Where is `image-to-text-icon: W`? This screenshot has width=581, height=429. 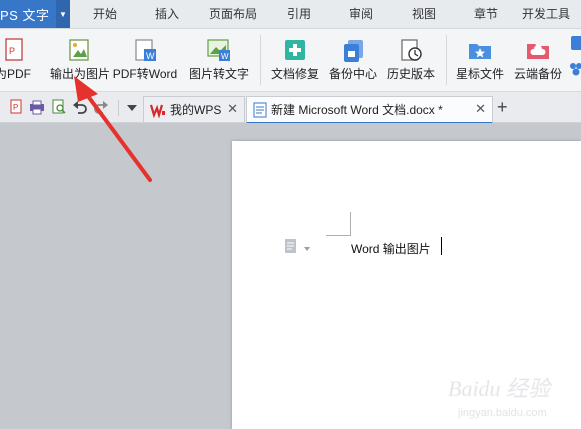 image-to-text-icon: W is located at coordinates (219, 50).